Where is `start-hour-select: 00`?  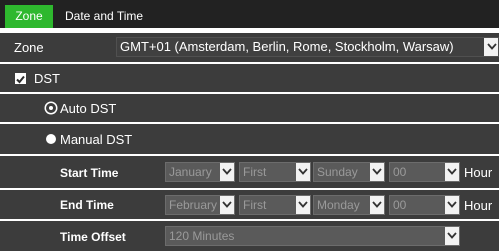 start-hour-select: 00 is located at coordinates (424, 172).